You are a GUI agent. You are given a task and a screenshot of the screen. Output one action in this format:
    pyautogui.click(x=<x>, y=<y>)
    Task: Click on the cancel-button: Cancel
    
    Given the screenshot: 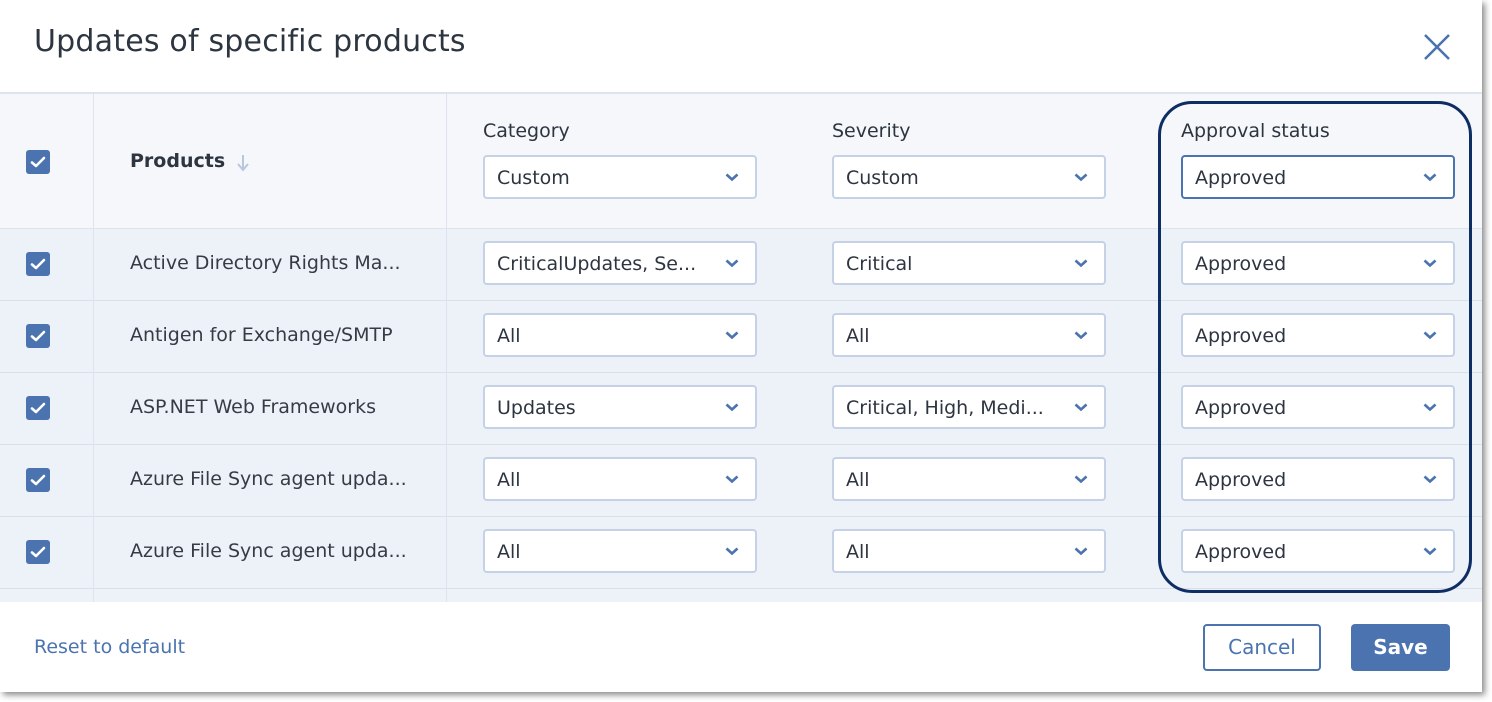 What is the action you would take?
    pyautogui.click(x=1262, y=647)
    